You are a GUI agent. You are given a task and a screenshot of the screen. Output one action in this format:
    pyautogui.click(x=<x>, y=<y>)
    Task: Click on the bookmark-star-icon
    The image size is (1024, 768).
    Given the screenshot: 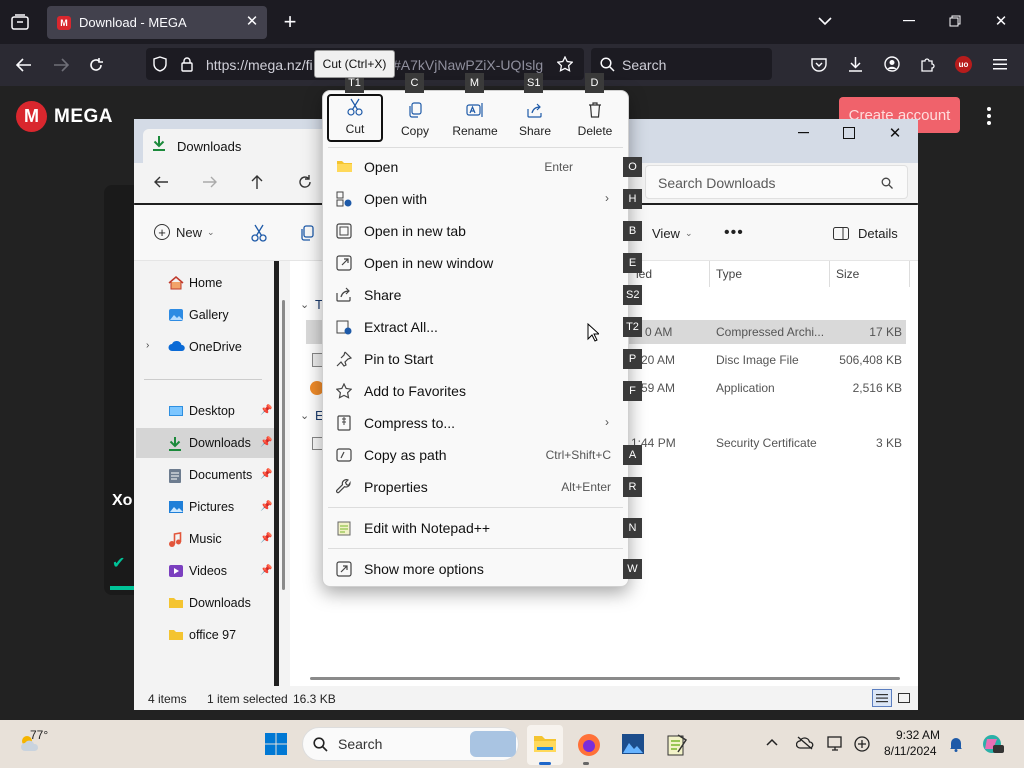 What is the action you would take?
    pyautogui.click(x=565, y=64)
    